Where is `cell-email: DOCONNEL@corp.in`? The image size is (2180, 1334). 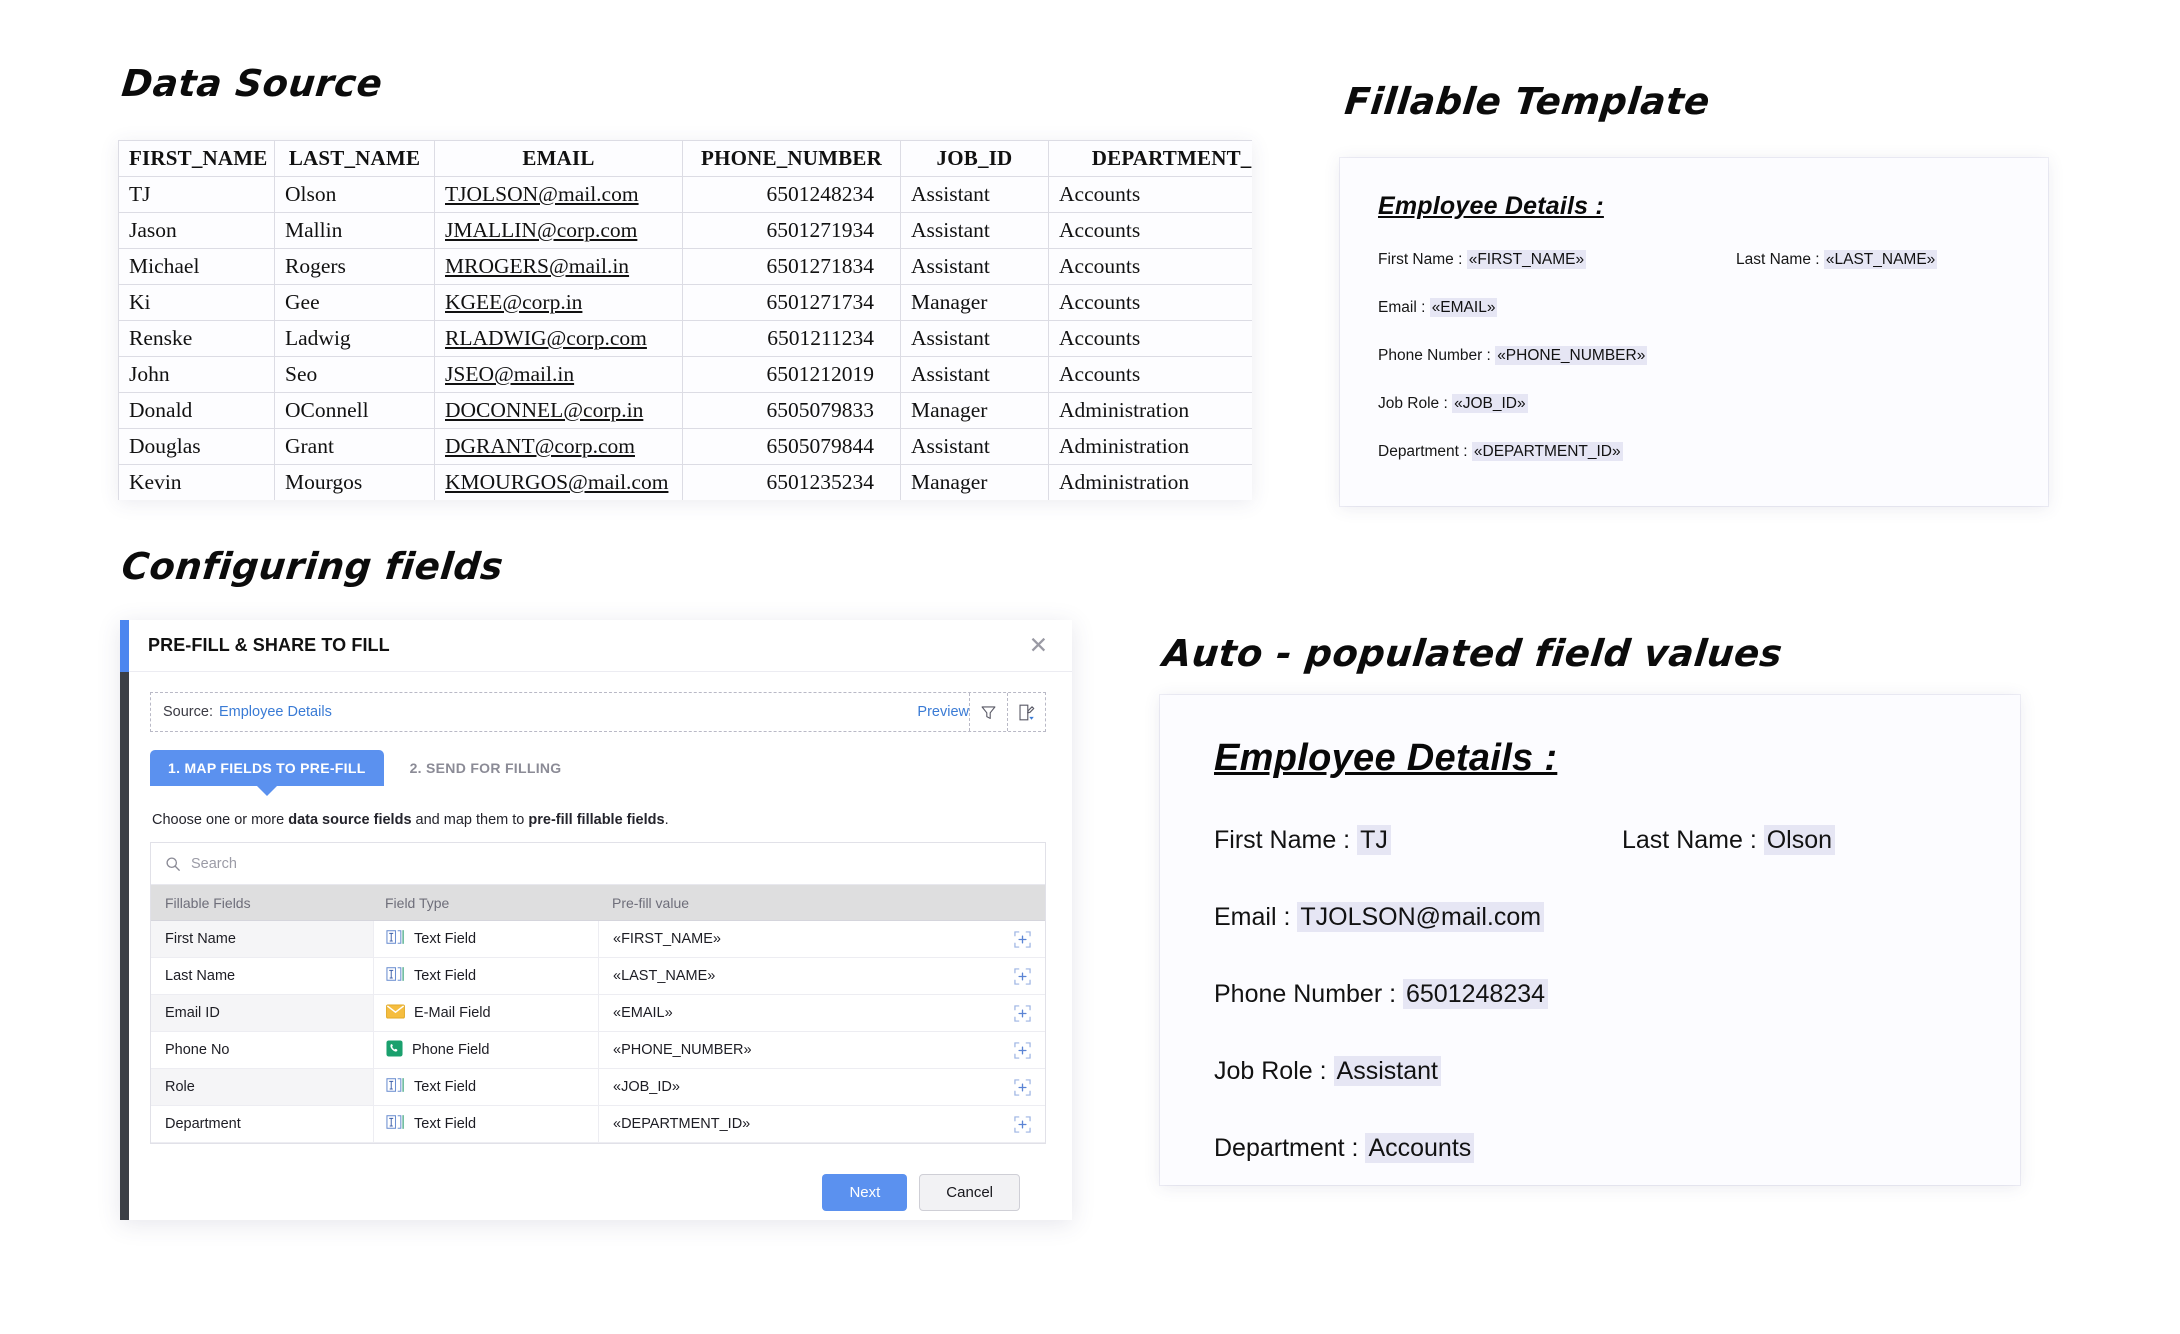 cell-email: DOCONNEL@corp.in is located at coordinates (558, 410).